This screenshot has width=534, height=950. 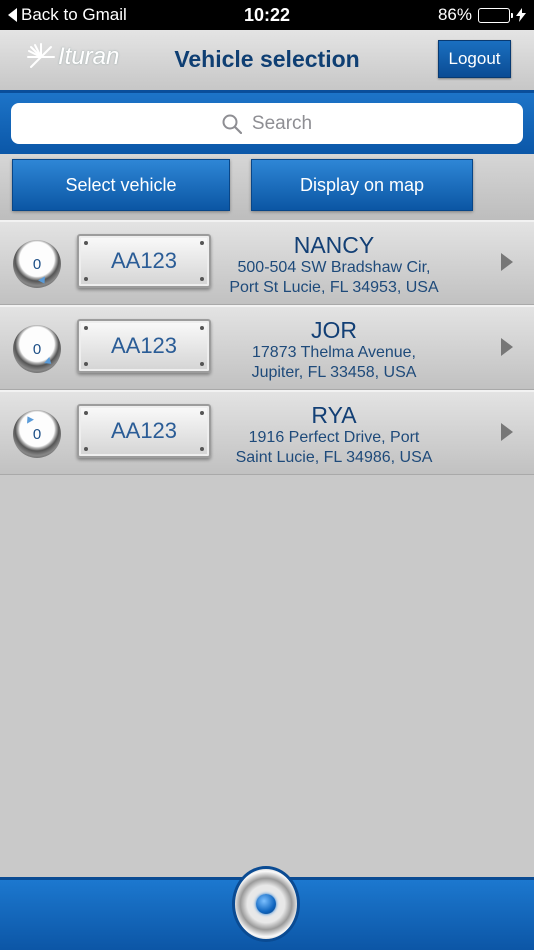 What do you see at coordinates (495, 15) in the screenshot?
I see `battery-icon` at bounding box center [495, 15].